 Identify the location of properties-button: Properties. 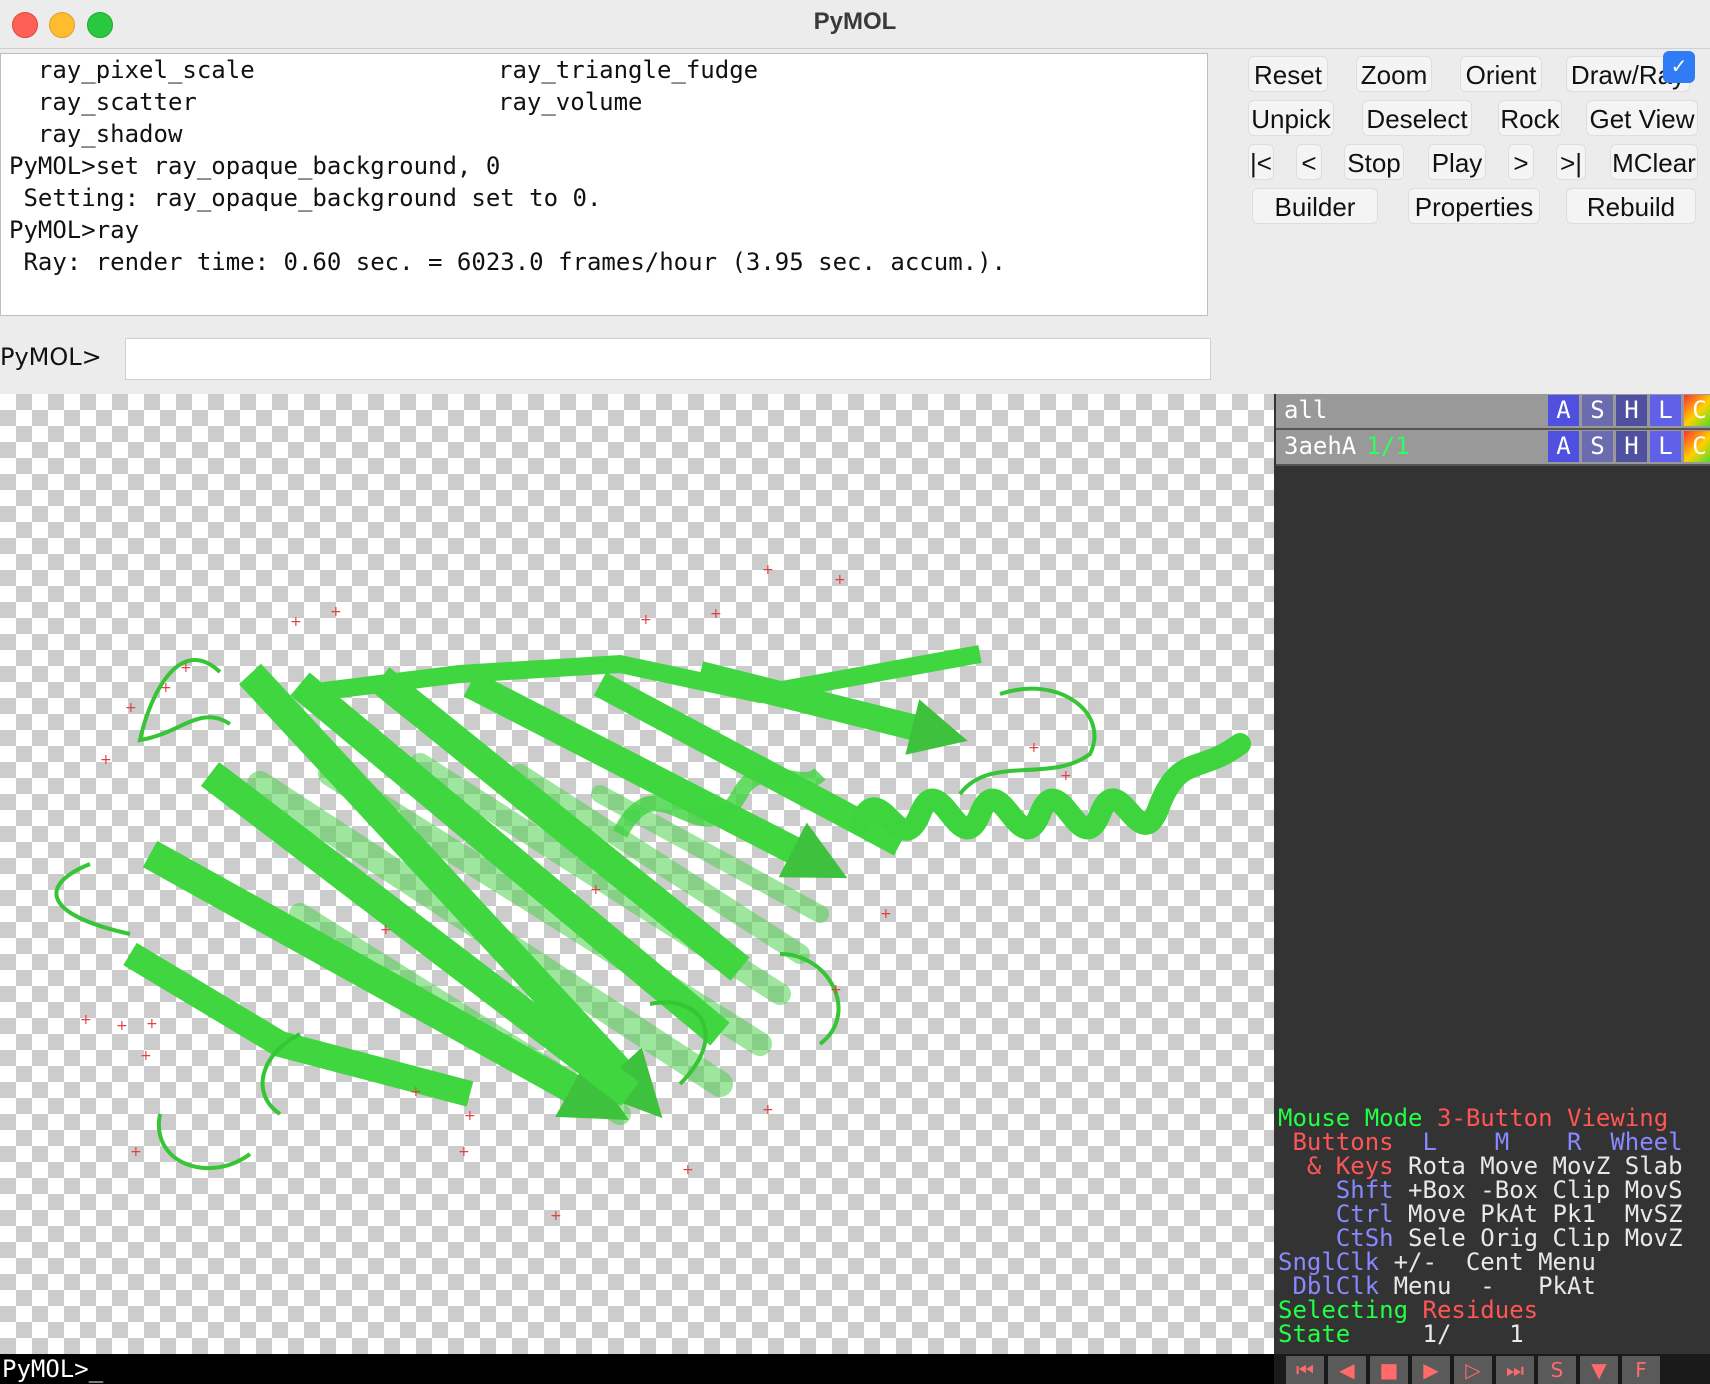
(1474, 206).